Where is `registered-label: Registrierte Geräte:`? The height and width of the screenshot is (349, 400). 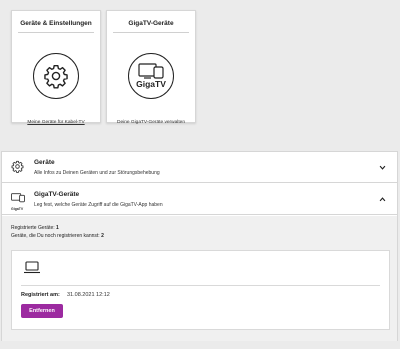 registered-label: Registrierte Geräte: is located at coordinates (33, 228).